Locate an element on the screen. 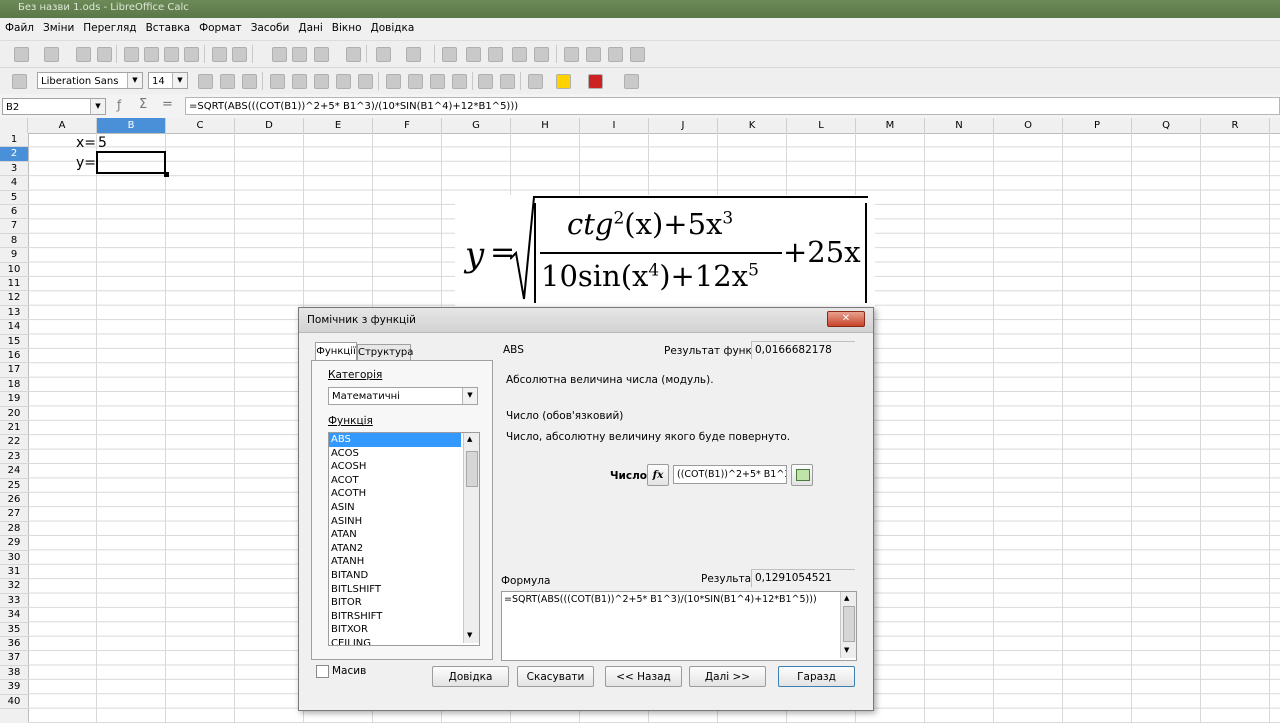  row-header-36: 36 is located at coordinates (14, 644).